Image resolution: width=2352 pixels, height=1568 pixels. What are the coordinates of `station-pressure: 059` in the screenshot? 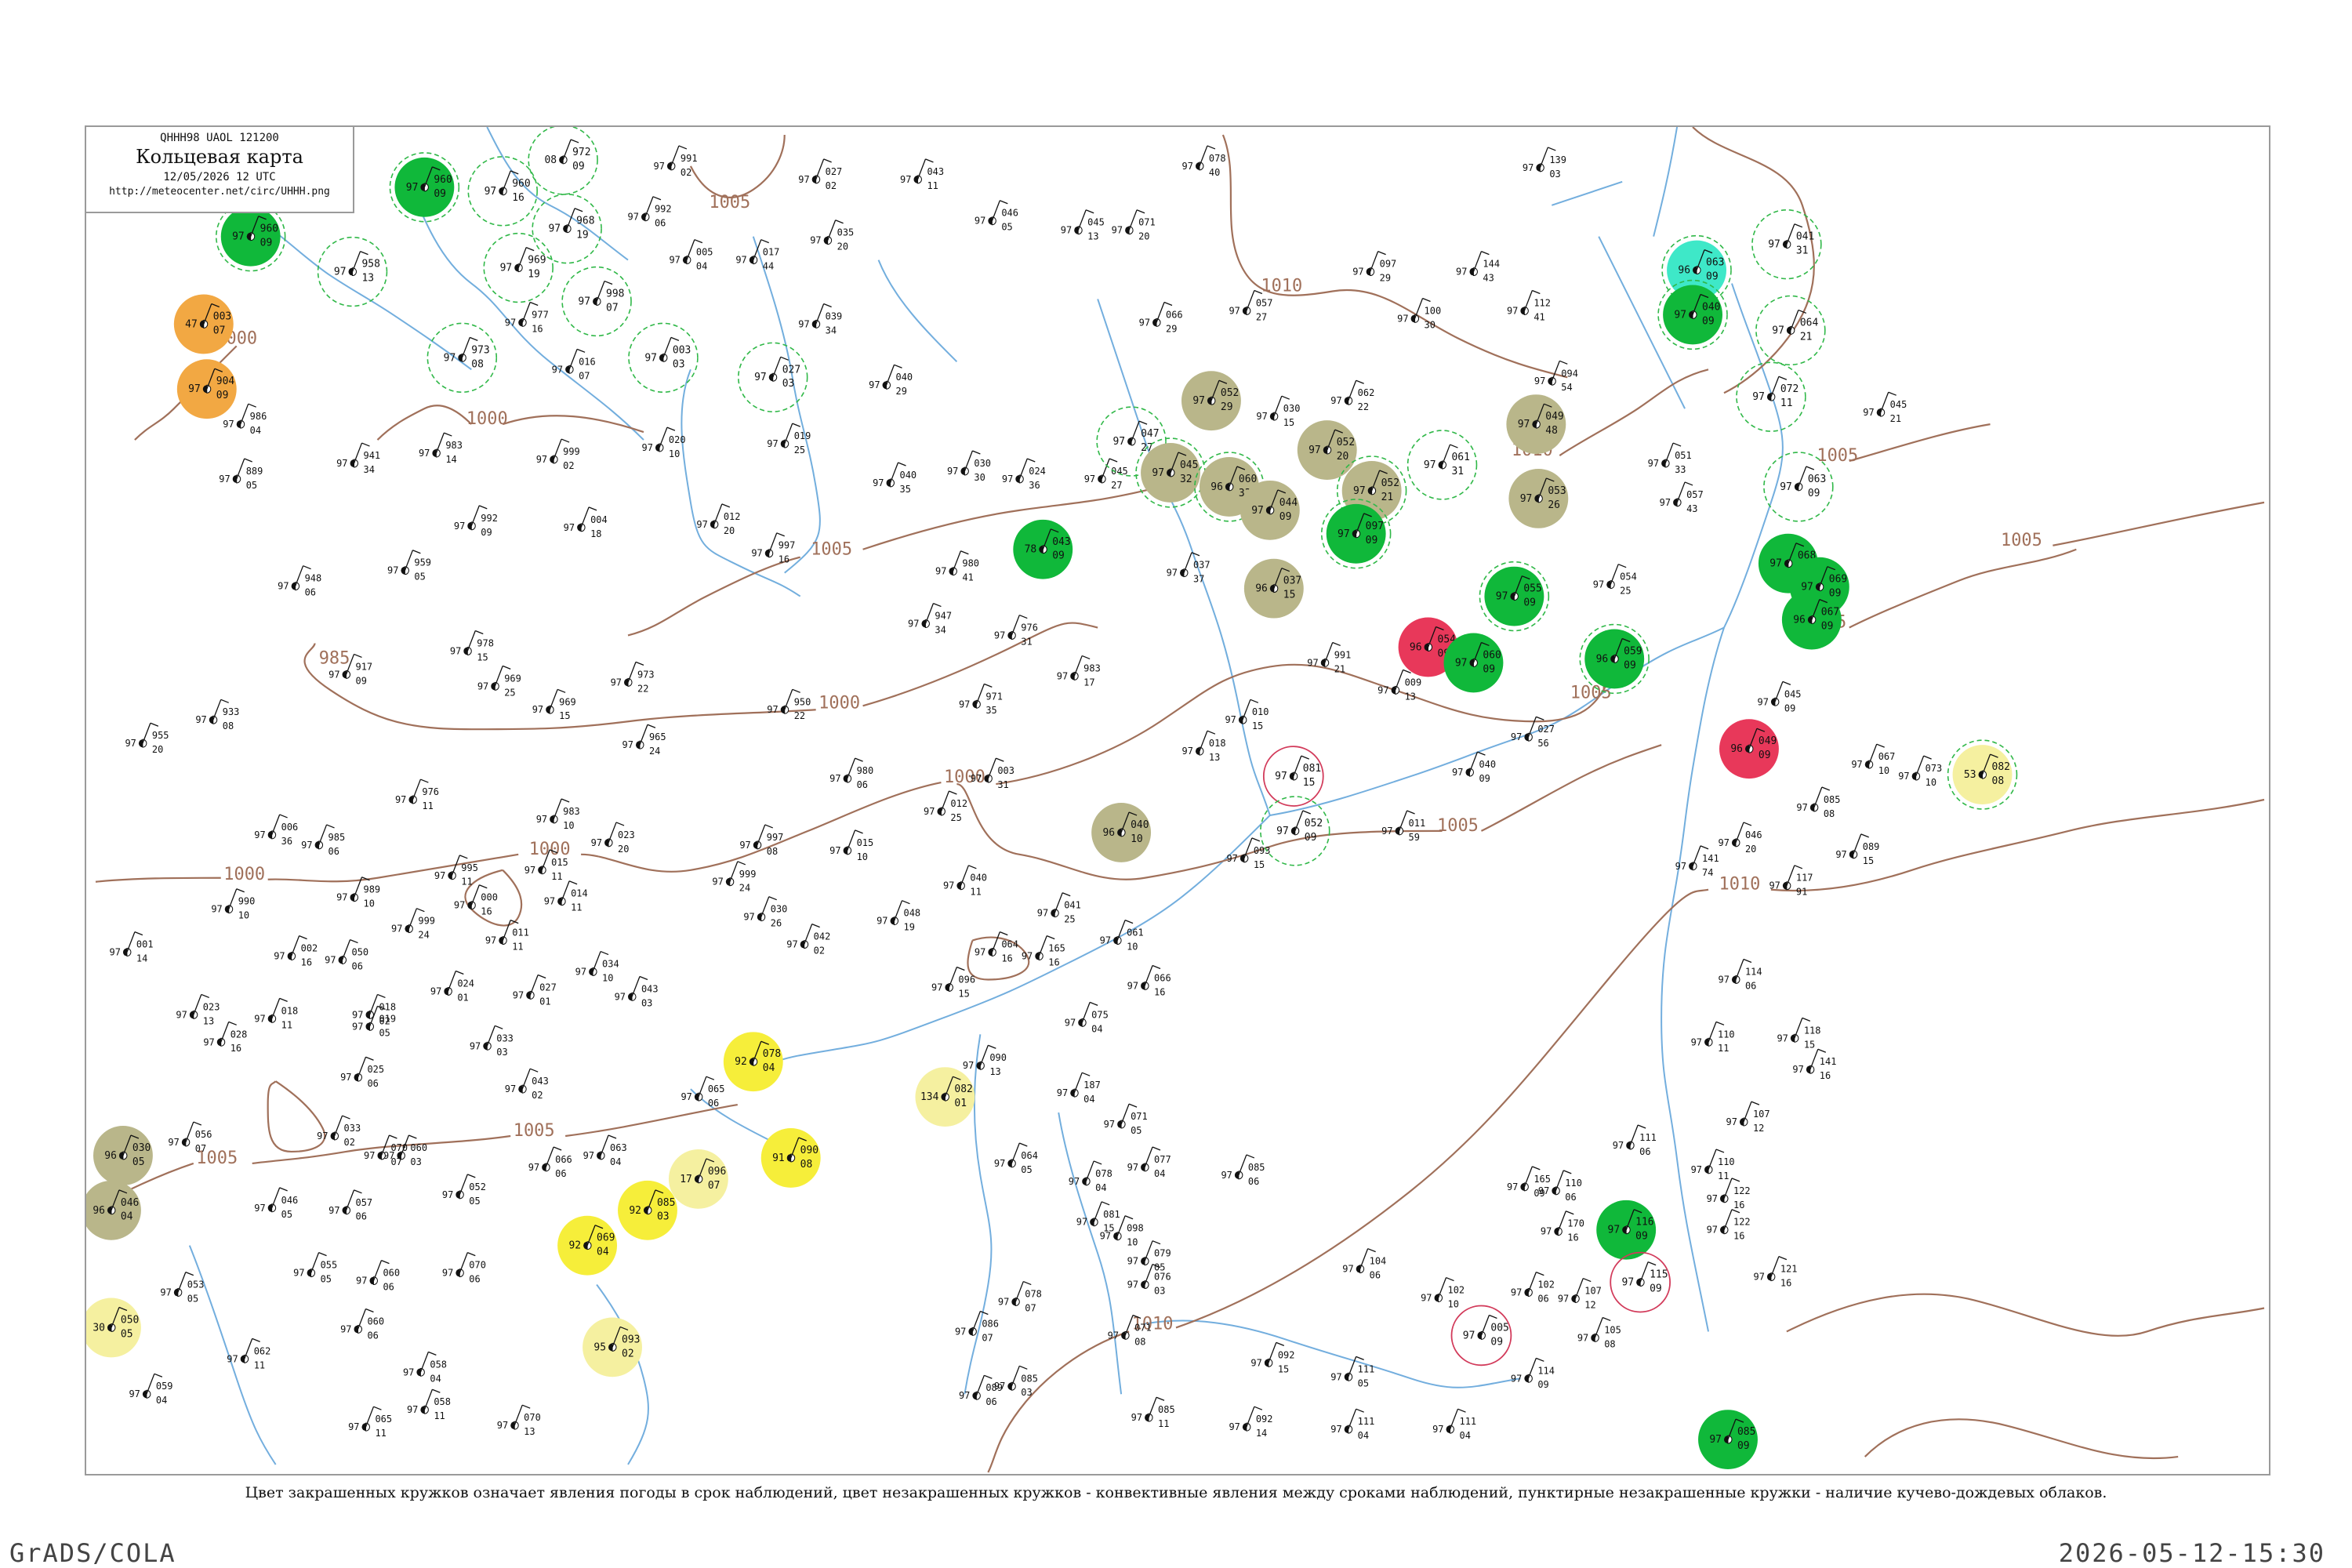 It's located at (1633, 651).